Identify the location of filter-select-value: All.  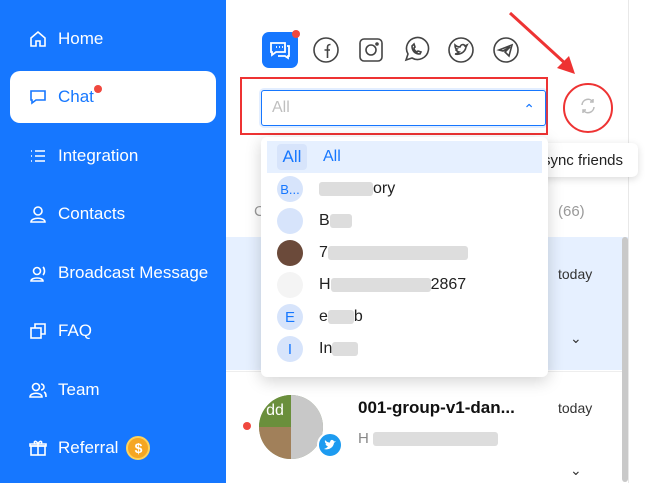
(281, 107).